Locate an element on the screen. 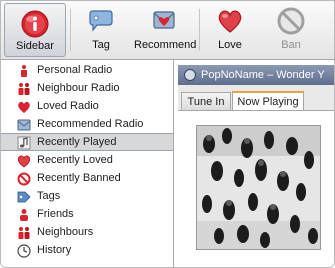  tab-now-playing: Now Playing is located at coordinates (268, 100).